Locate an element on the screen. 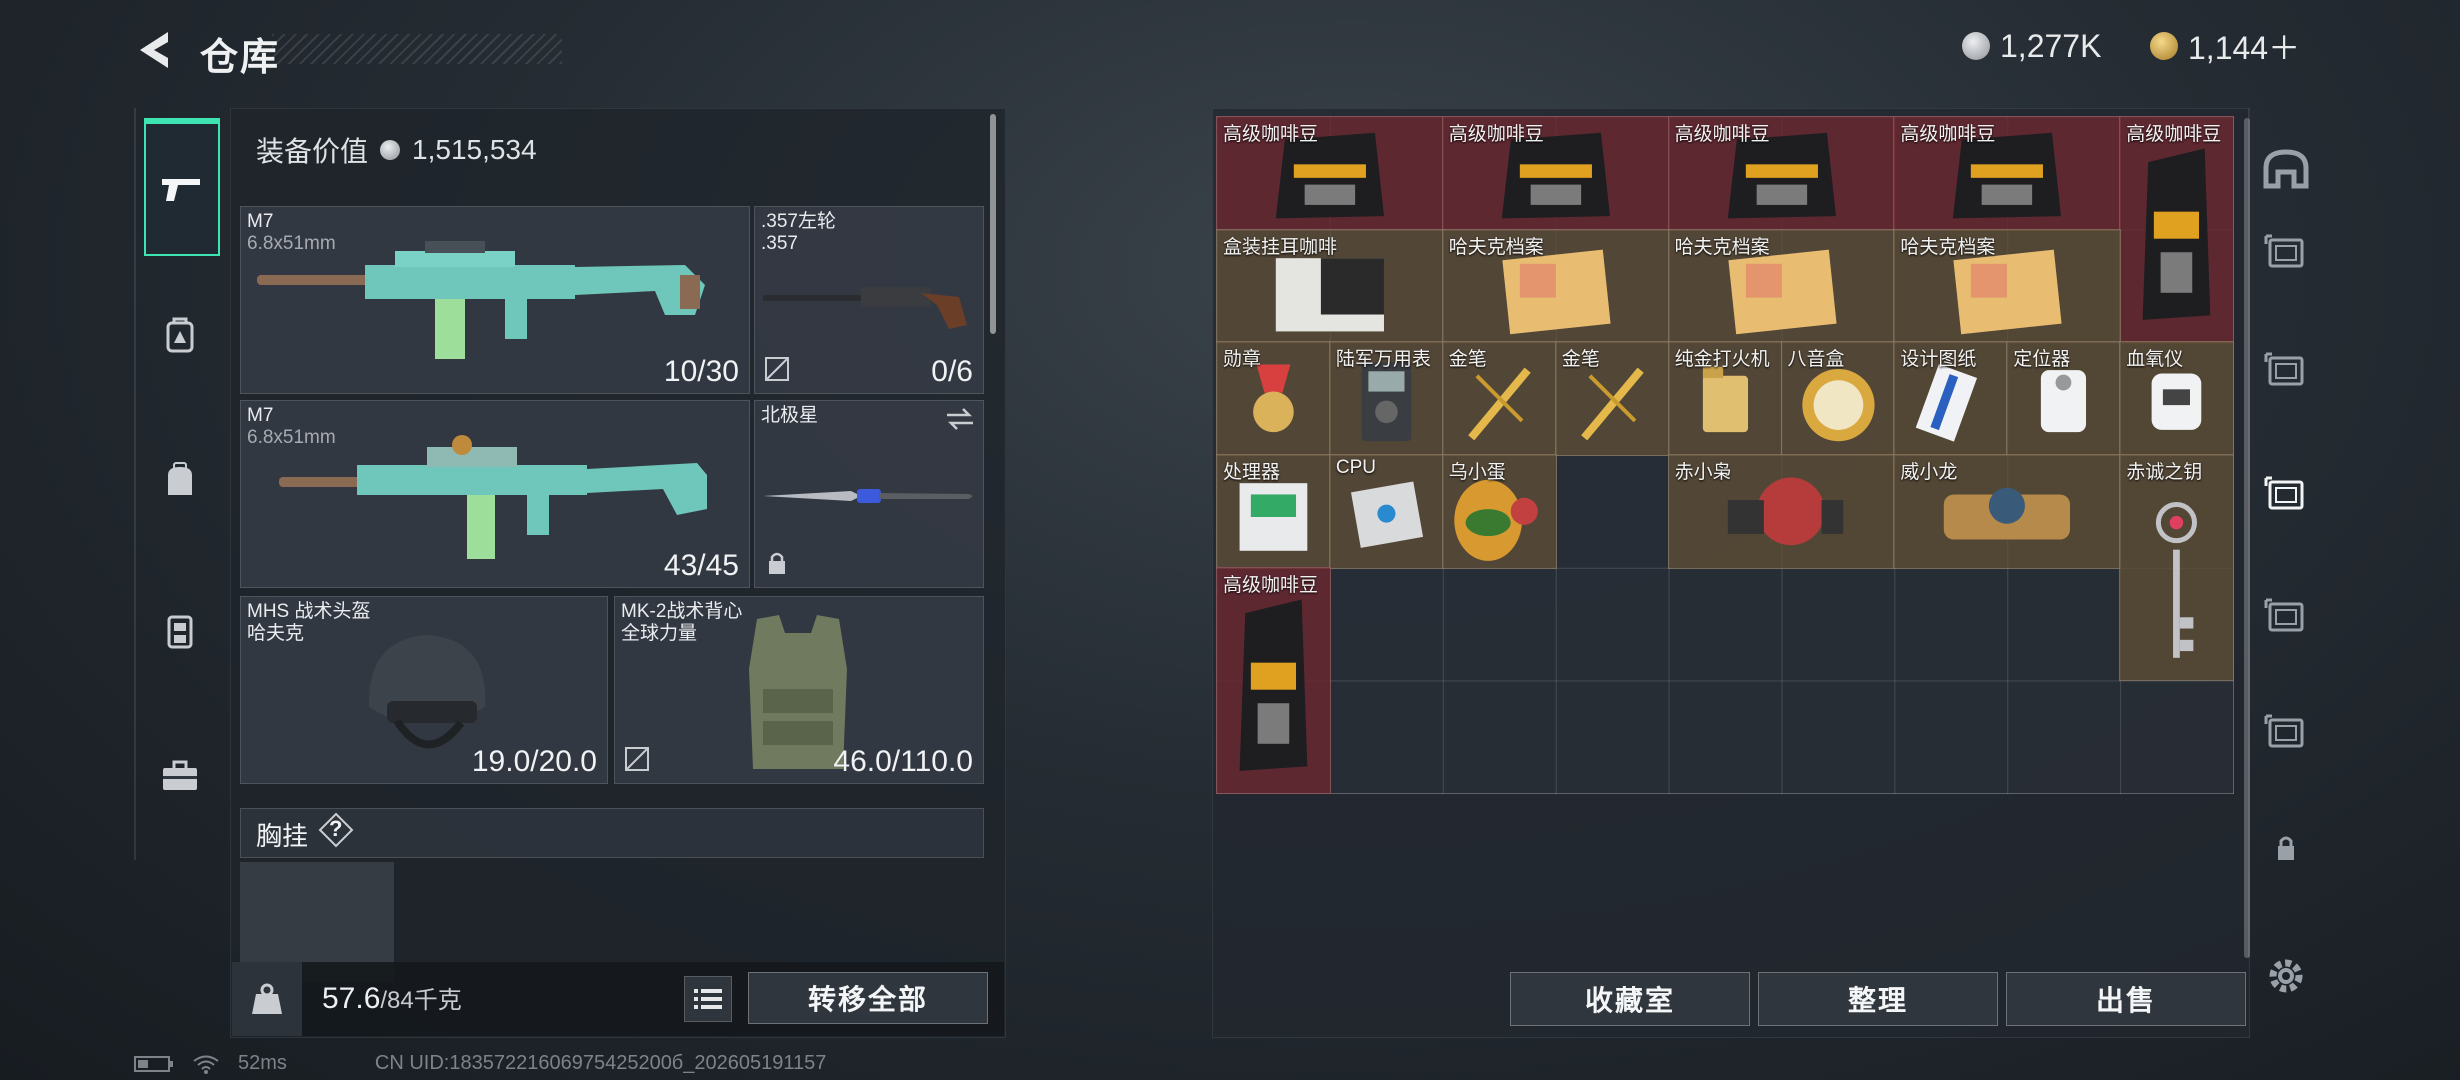 This screenshot has height=1080, width=2460. wifi-icon is located at coordinates (206, 1064).